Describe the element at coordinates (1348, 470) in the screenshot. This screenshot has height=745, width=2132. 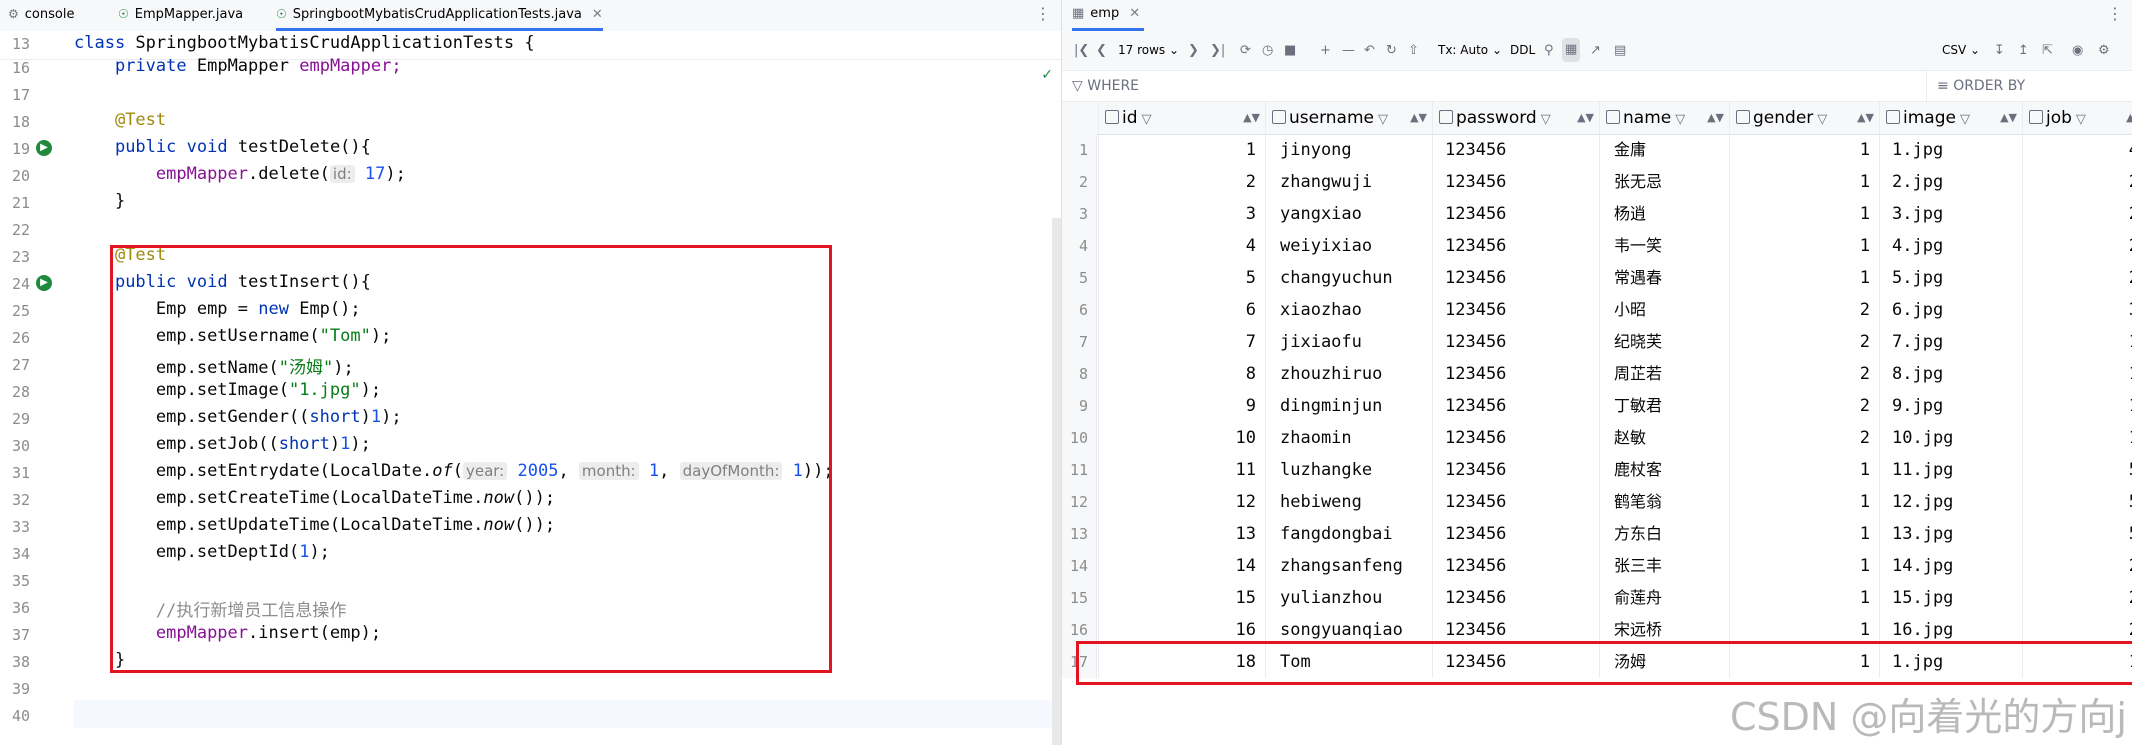
I see `cell-username: luzhangke` at that location.